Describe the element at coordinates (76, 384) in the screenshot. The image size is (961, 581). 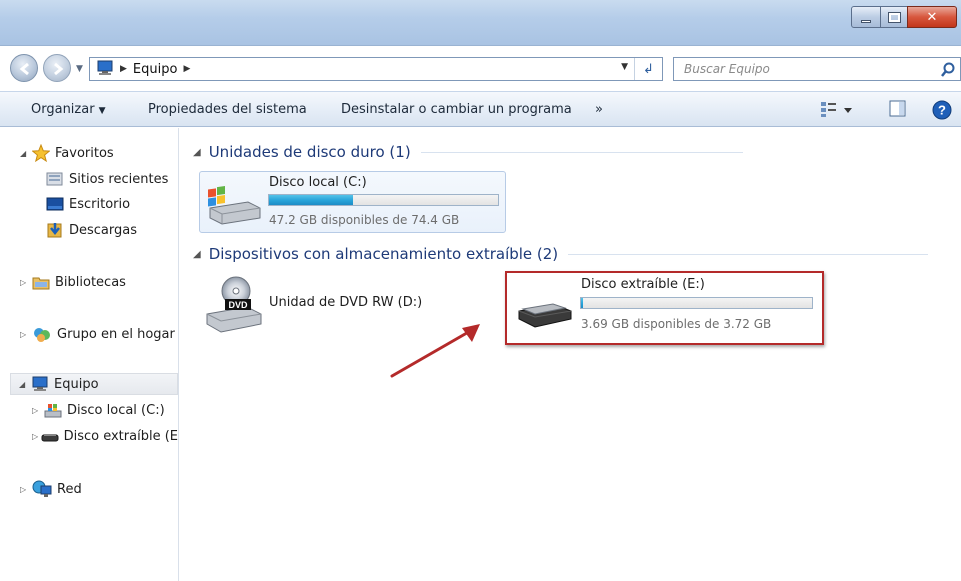
I see `nav-label: Equipo` at that location.